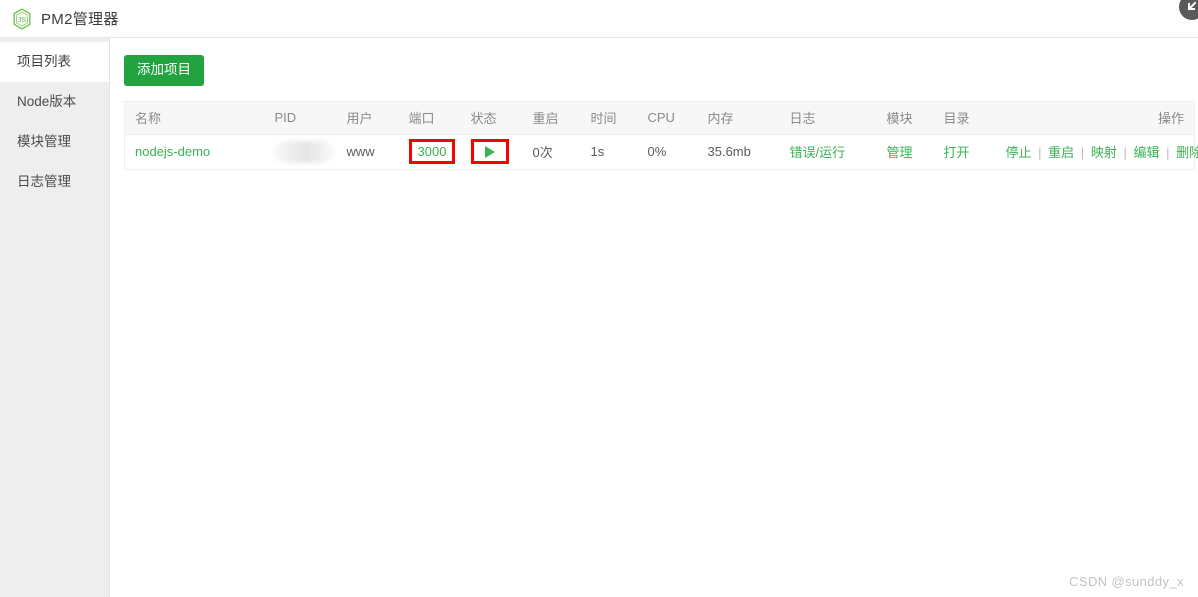  What do you see at coordinates (429, 118) in the screenshot?
I see `column-header-port: 端口` at bounding box center [429, 118].